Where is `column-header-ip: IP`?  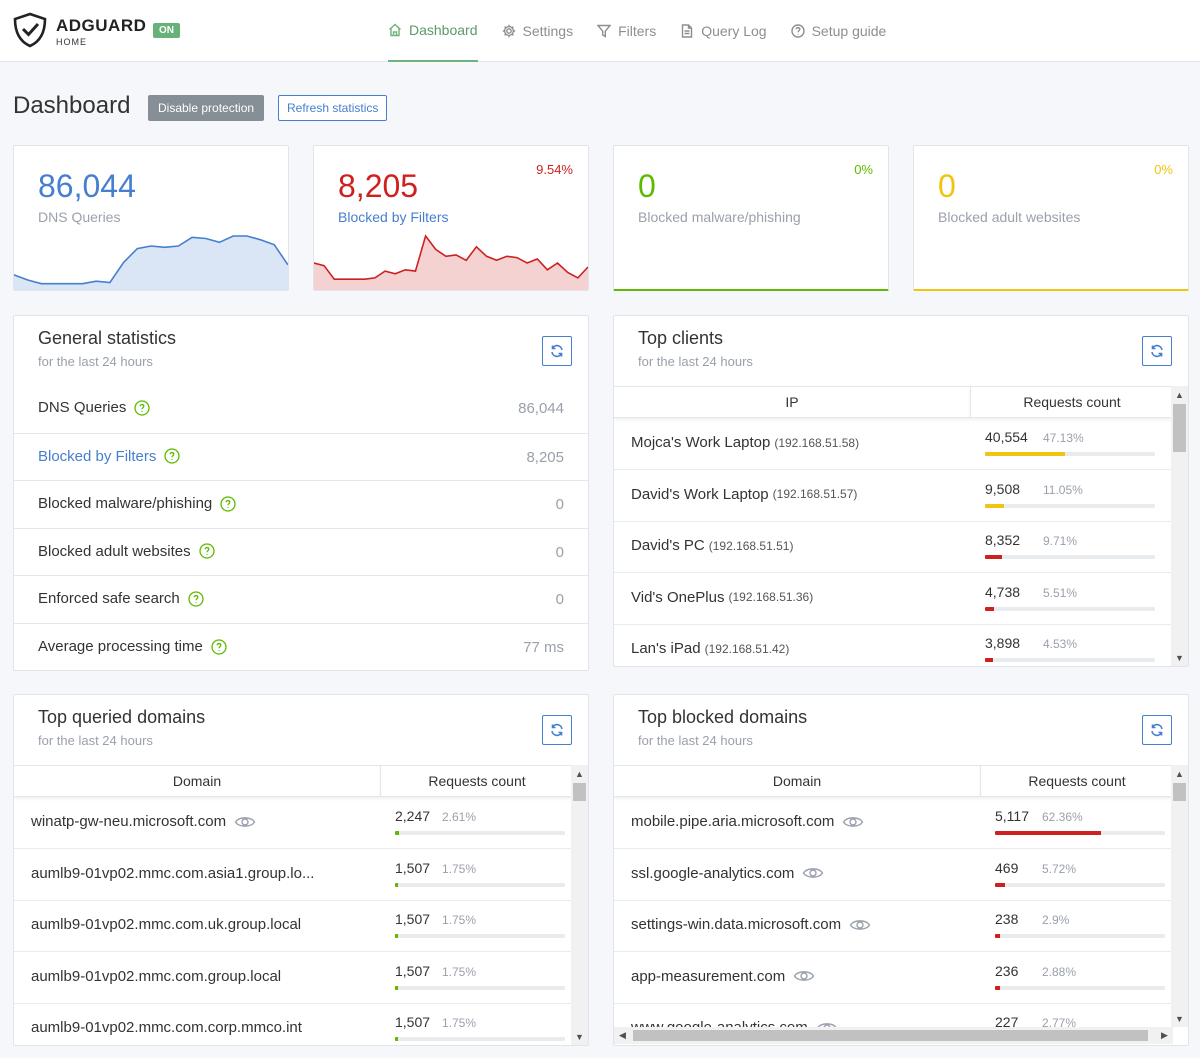
column-header-ip: IP is located at coordinates (792, 402).